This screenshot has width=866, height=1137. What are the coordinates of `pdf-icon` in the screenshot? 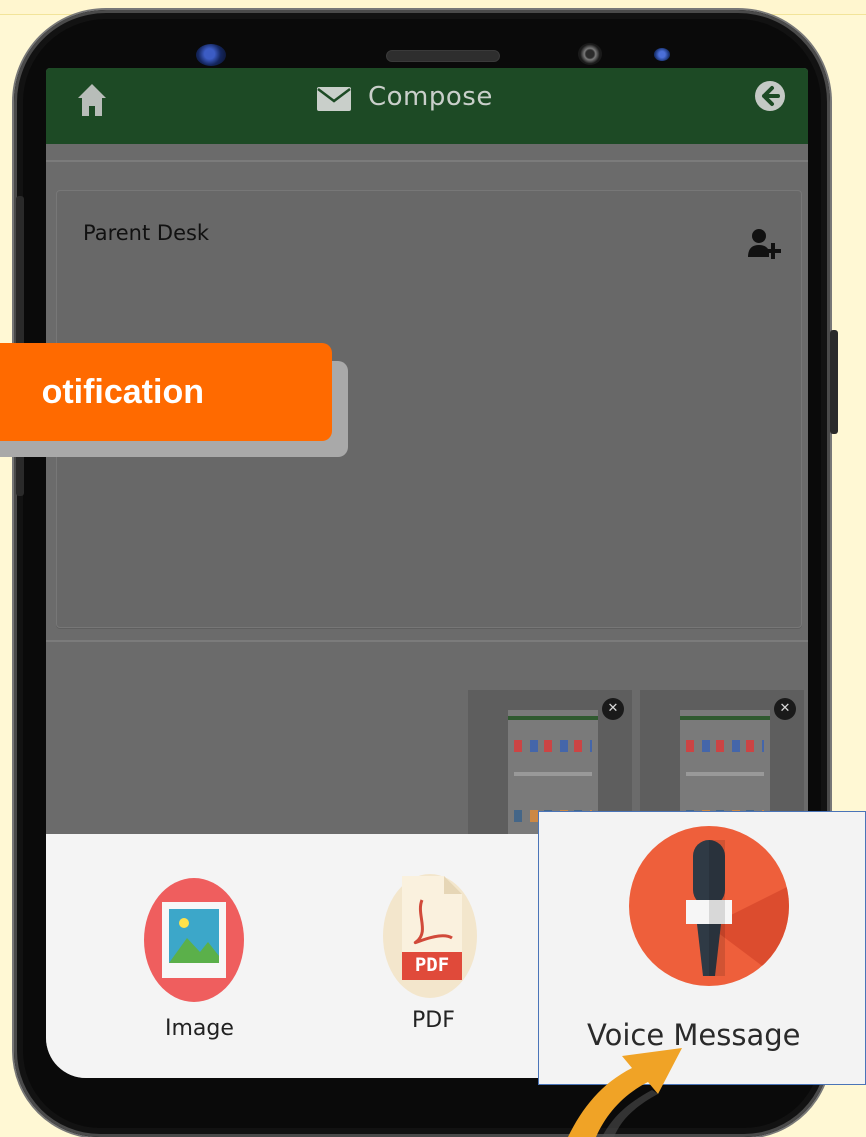 It's located at (430, 936).